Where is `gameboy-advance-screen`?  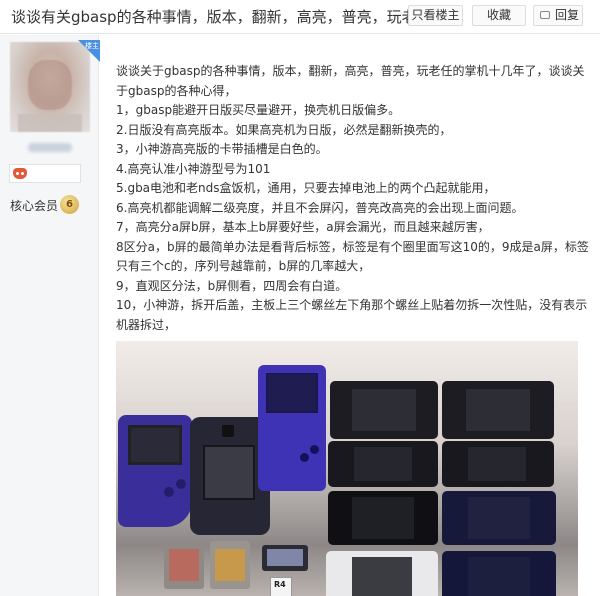
gameboy-advance-screen is located at coordinates (229, 472).